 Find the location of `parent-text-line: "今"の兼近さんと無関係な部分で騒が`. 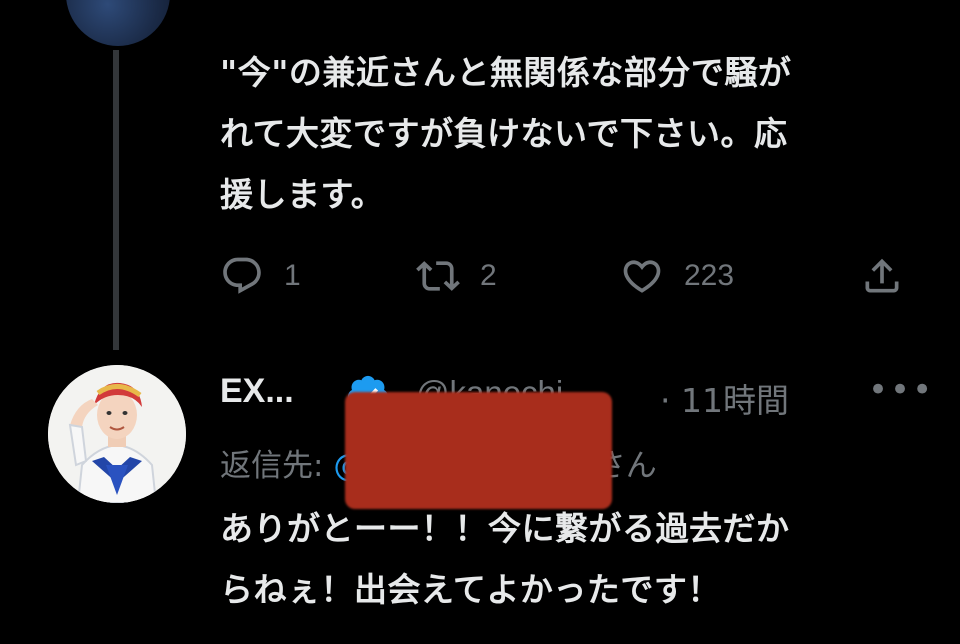

parent-text-line: "今"の兼近さんと無関係な部分で騒が is located at coordinates (506, 72).